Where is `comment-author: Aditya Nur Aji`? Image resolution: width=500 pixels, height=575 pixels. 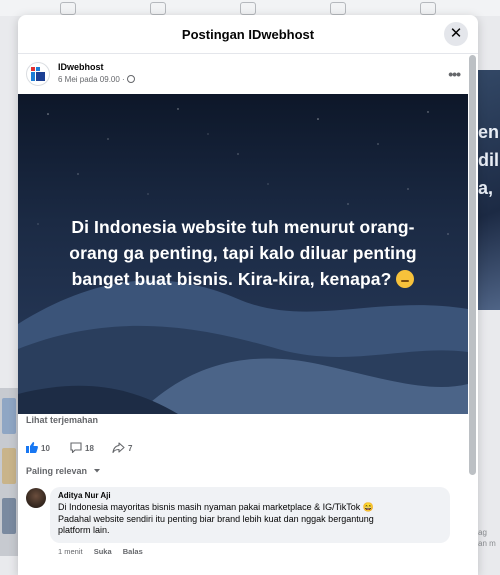 comment-author: Aditya Nur Aji is located at coordinates (250, 495).